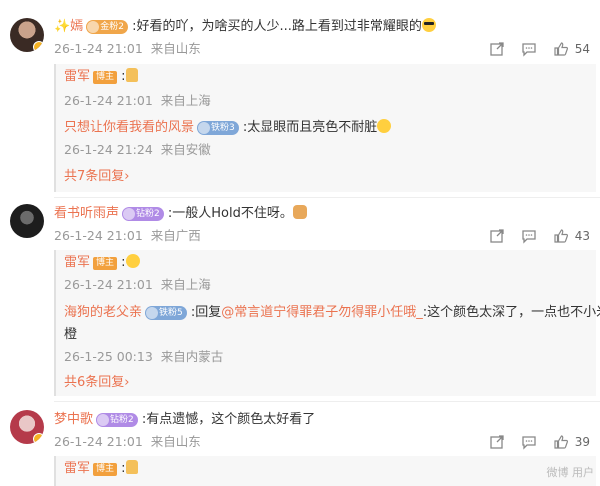  Describe the element at coordinates (582, 49) in the screenshot. I see `like-count: 54` at that location.